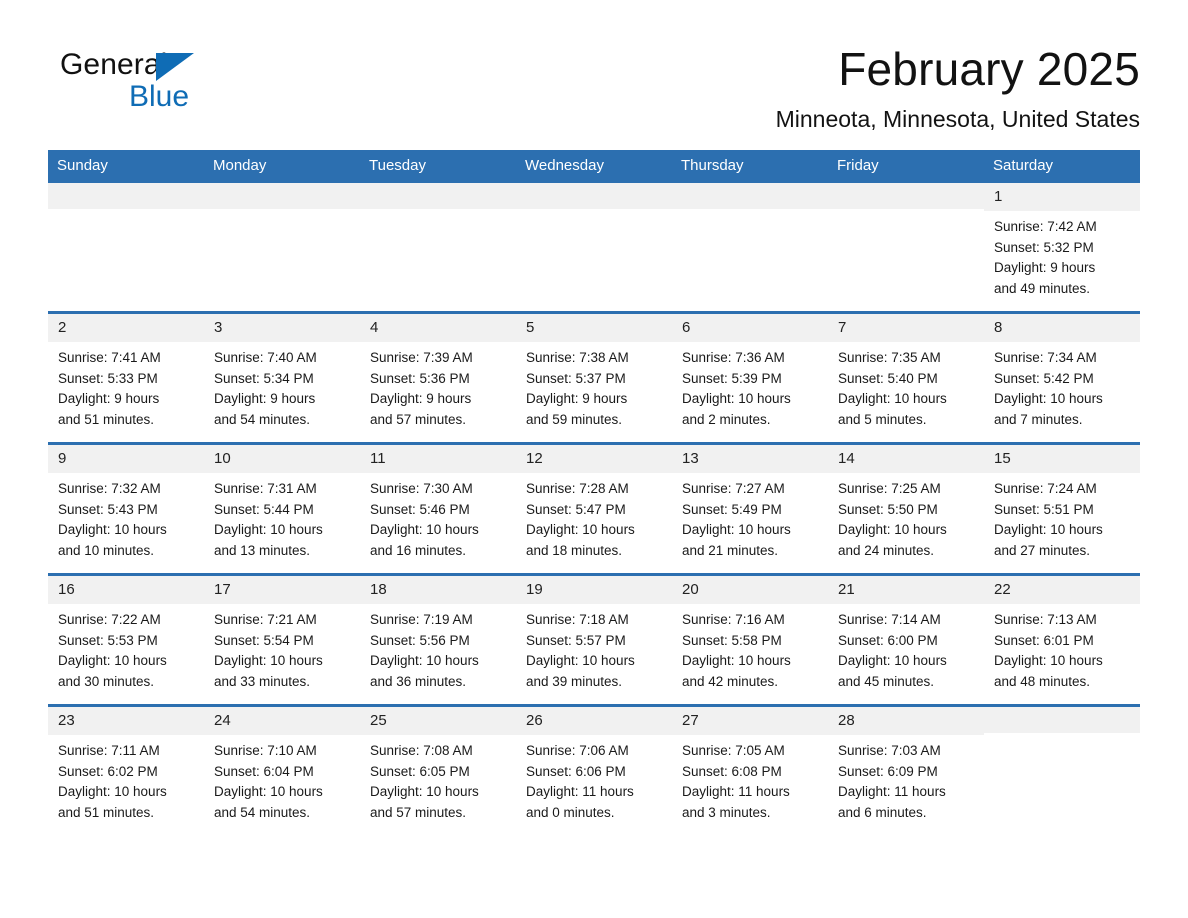 This screenshot has width=1188, height=918. I want to click on daylight-text-line2: and 18 minutes., so click(574, 550).